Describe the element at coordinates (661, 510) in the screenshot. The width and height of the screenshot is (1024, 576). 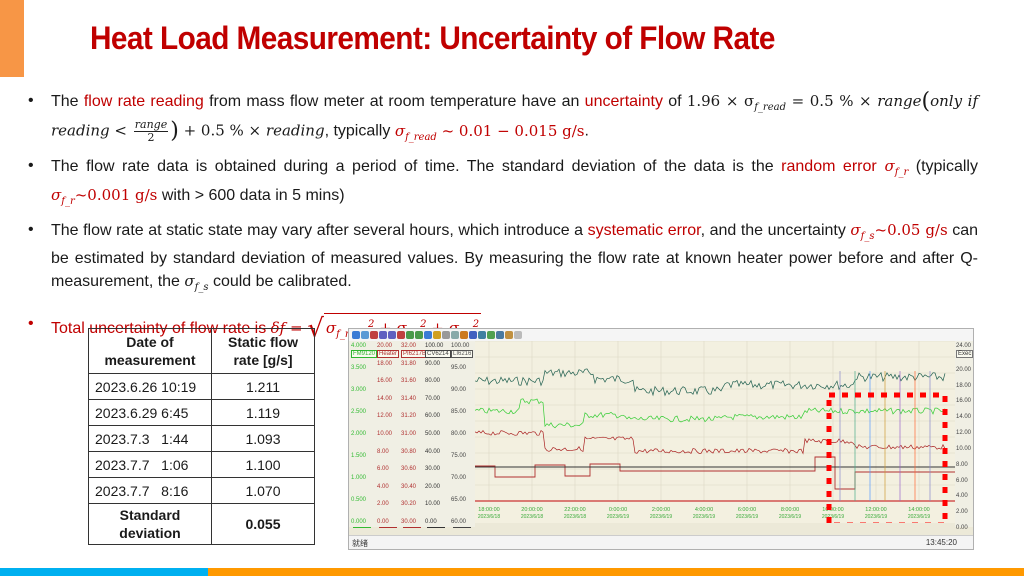
I see `time-tick-label: 2:00:00` at that location.